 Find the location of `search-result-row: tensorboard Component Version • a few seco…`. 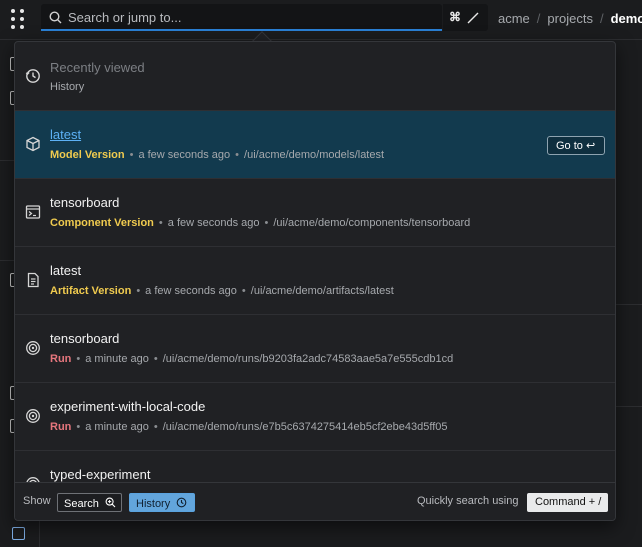

search-result-row: tensorboard Component Version • a few seco… is located at coordinates (315, 212).